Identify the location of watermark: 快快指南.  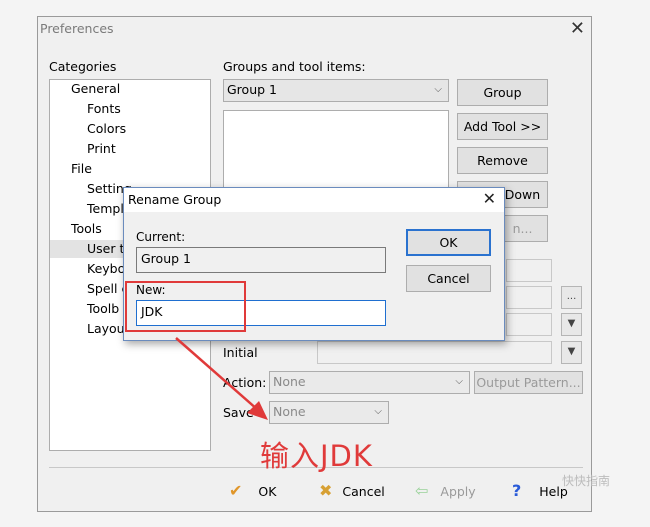
(586, 481).